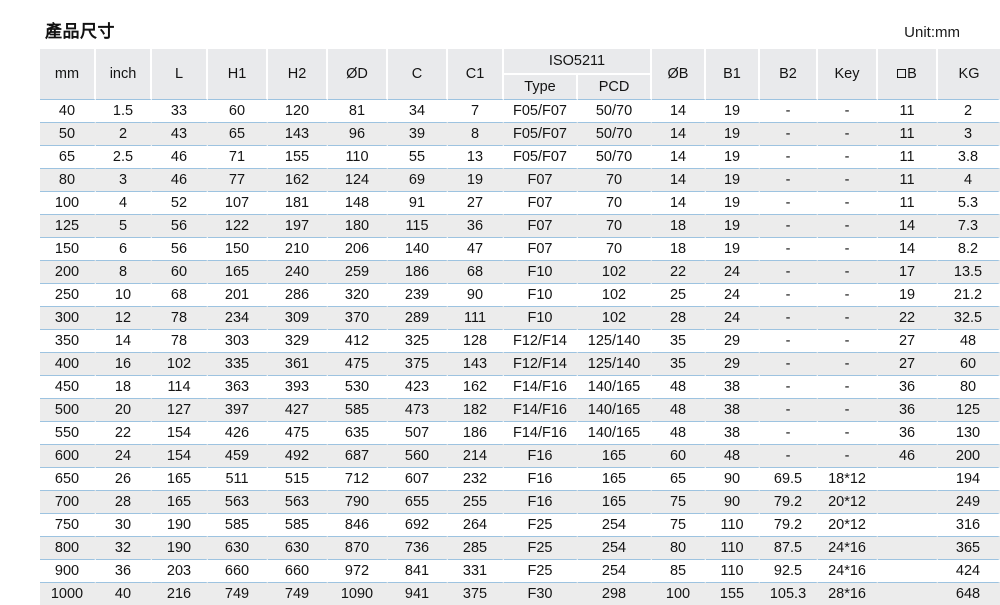  I want to click on cell-key: -, so click(848, 225).